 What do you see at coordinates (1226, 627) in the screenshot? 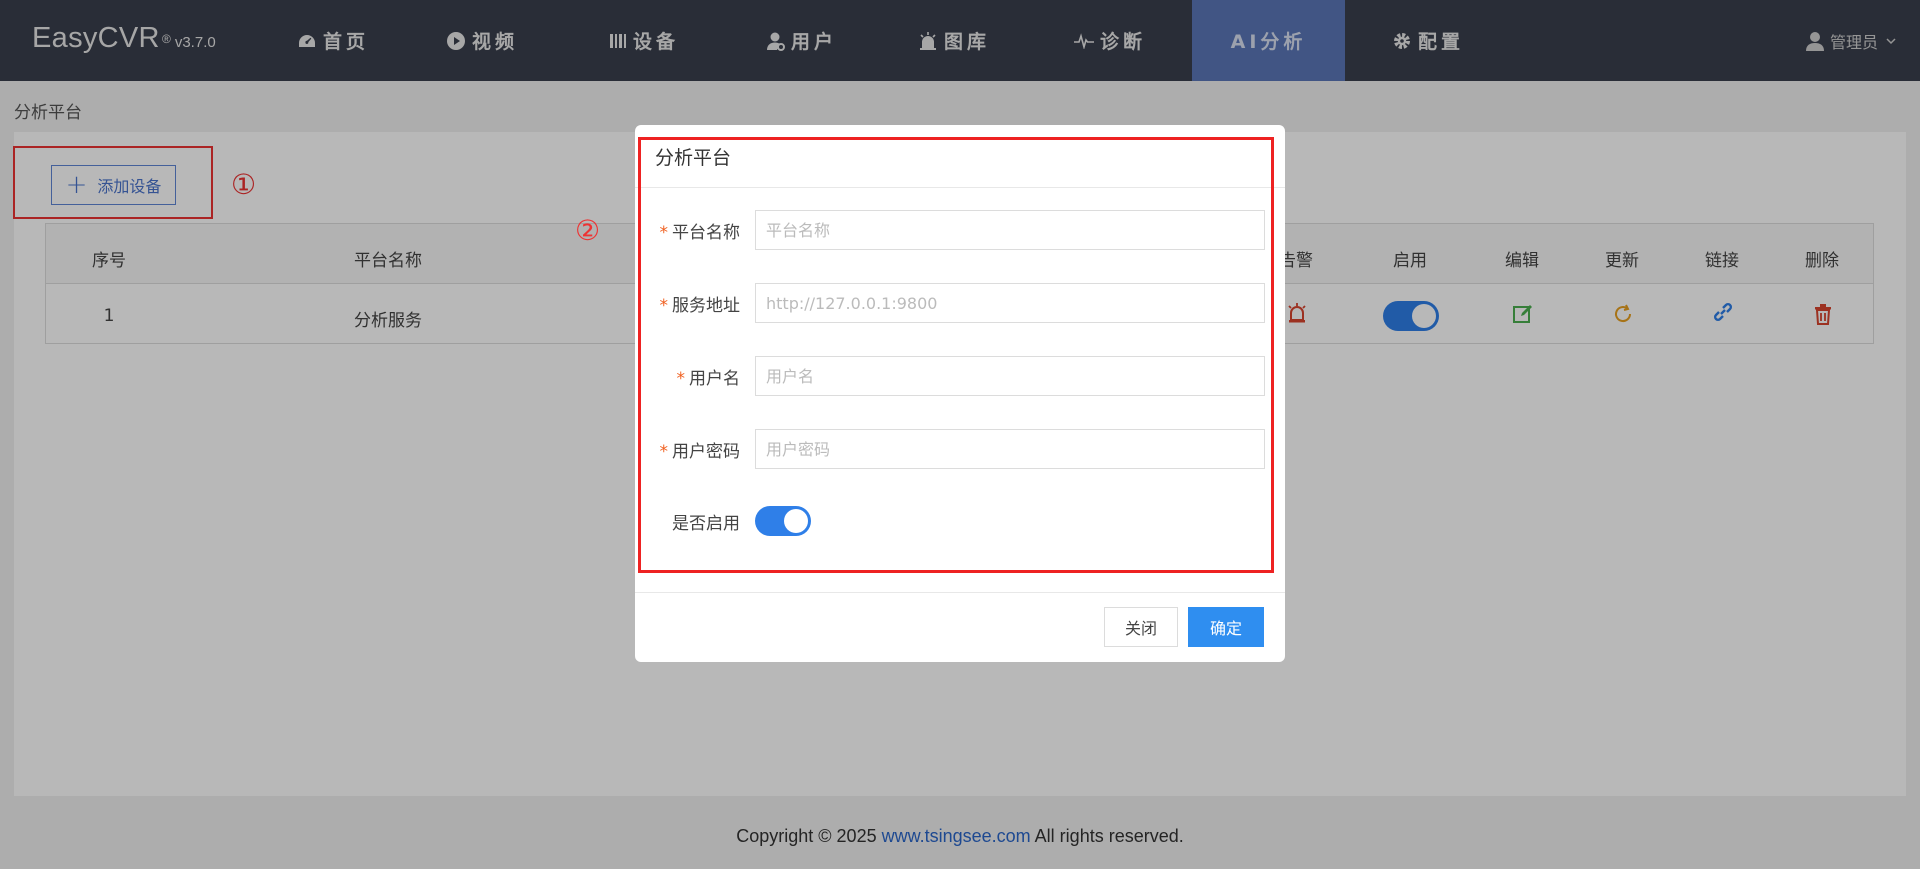
I see `confirm-button: 确定` at bounding box center [1226, 627].